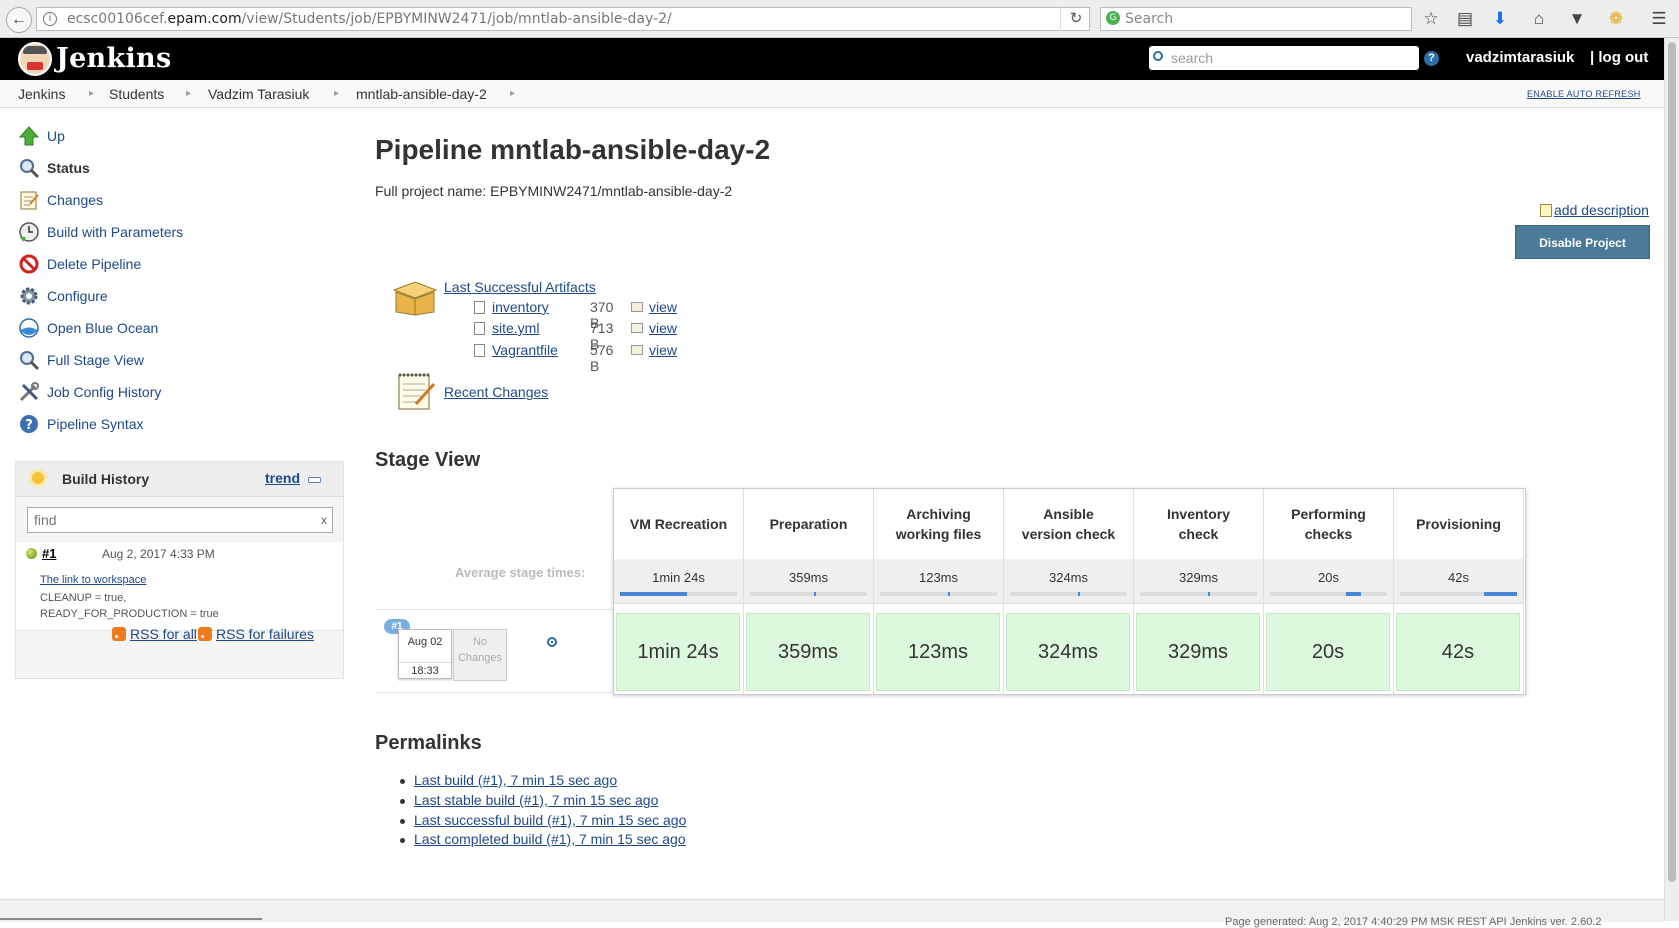 Image resolution: width=1679 pixels, height=928 pixels. What do you see at coordinates (324, 520) in the screenshot?
I see `clear-filter-icon: x` at bounding box center [324, 520].